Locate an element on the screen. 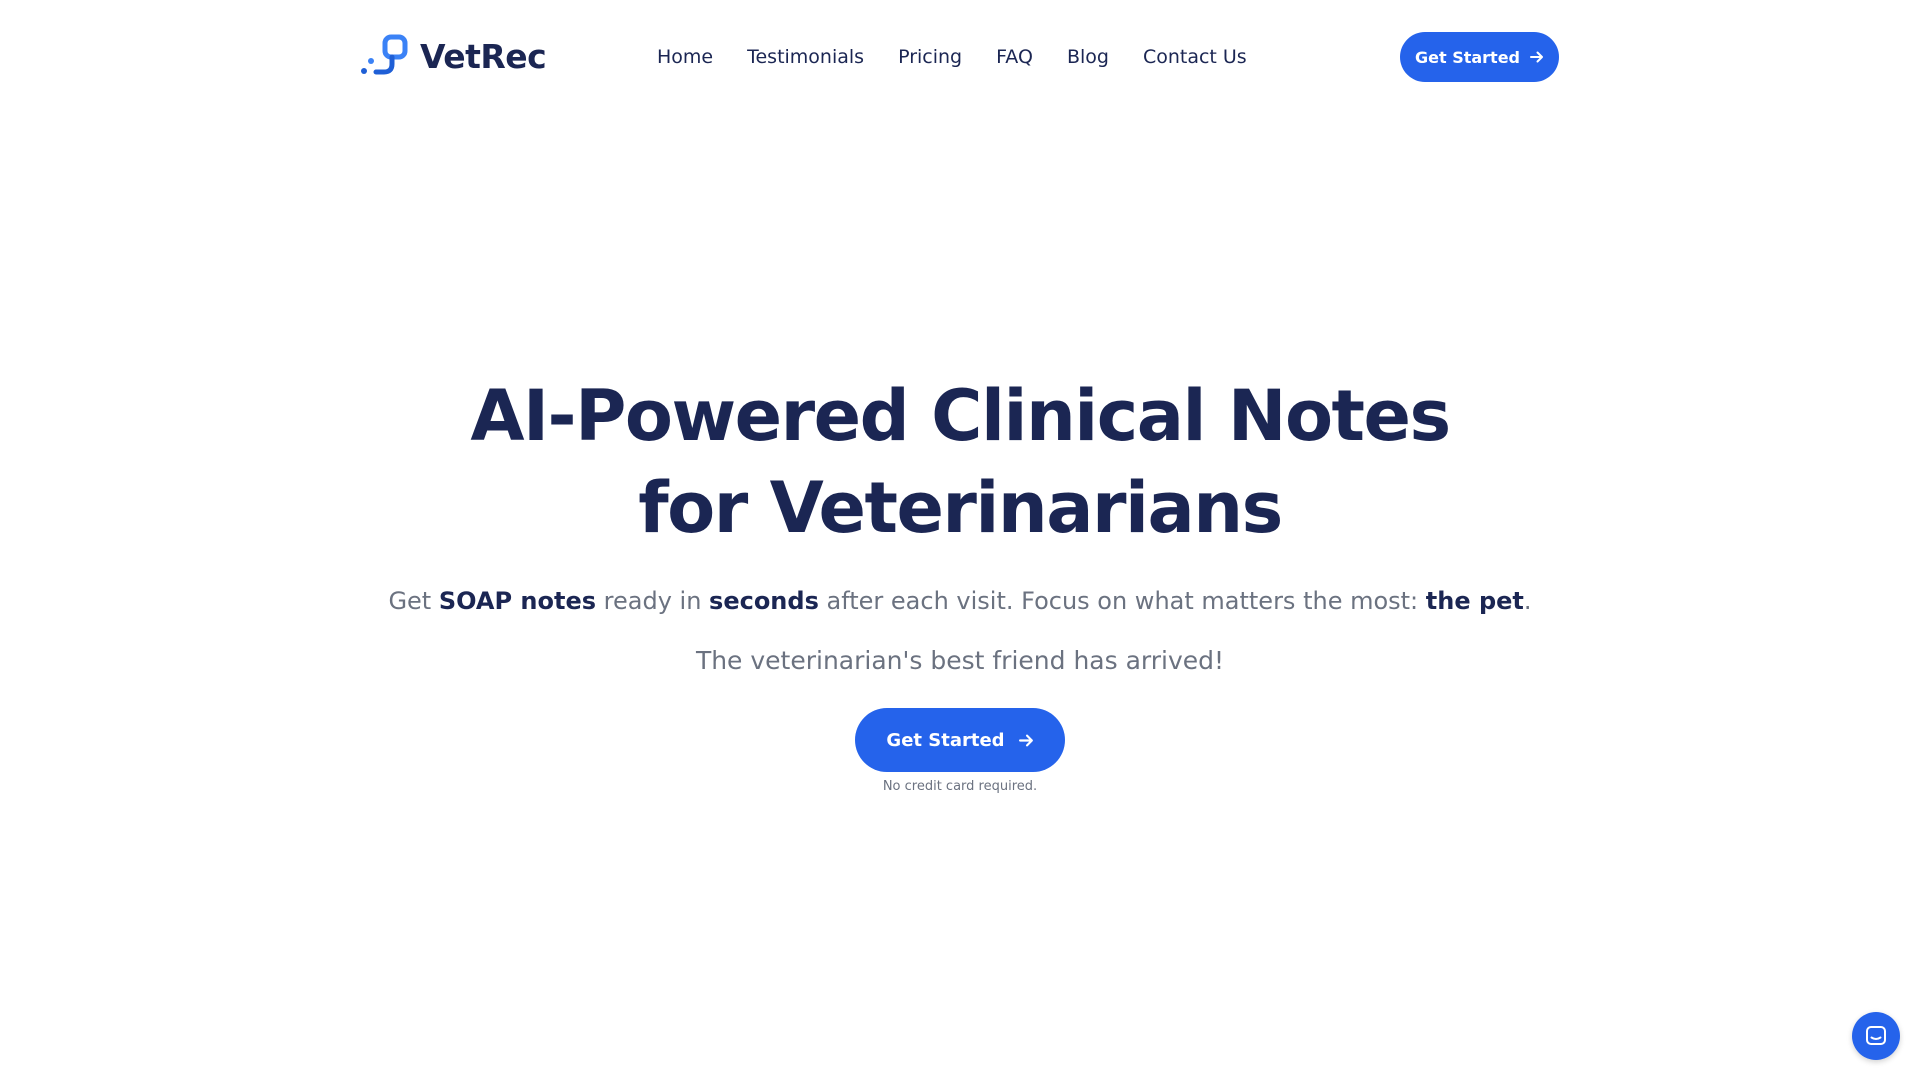  hero-get-started-button: Get Started is located at coordinates (960, 740).